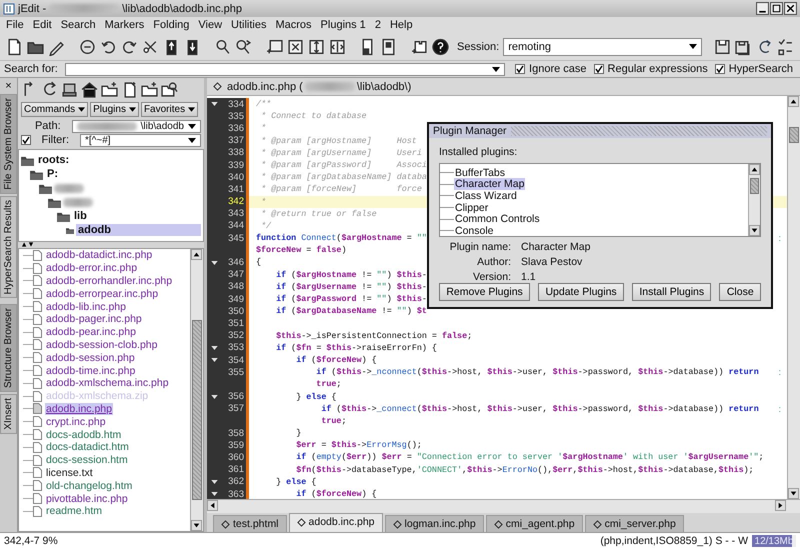  I want to click on checkbox-label: Regular expressions, so click(658, 69).